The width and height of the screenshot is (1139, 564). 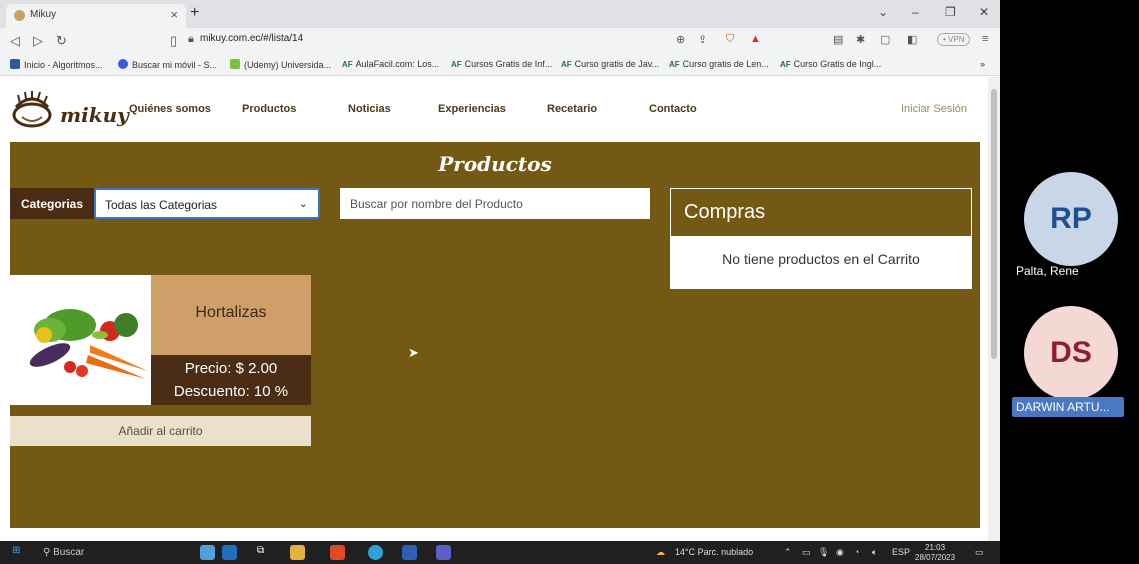 I want to click on weather-text: 14°C Parc. nublado, so click(x=714, y=552).